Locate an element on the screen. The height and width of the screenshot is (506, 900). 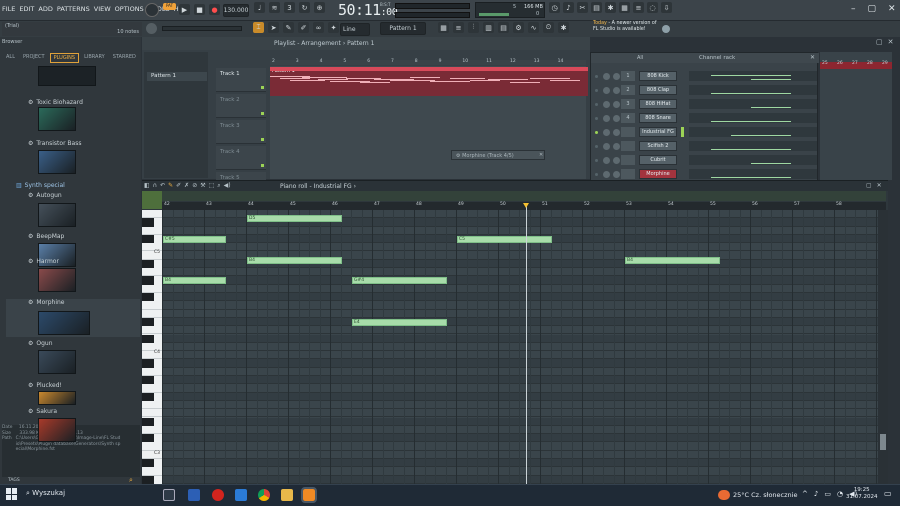
fl-studio-icon is located at coordinates (309, 495).